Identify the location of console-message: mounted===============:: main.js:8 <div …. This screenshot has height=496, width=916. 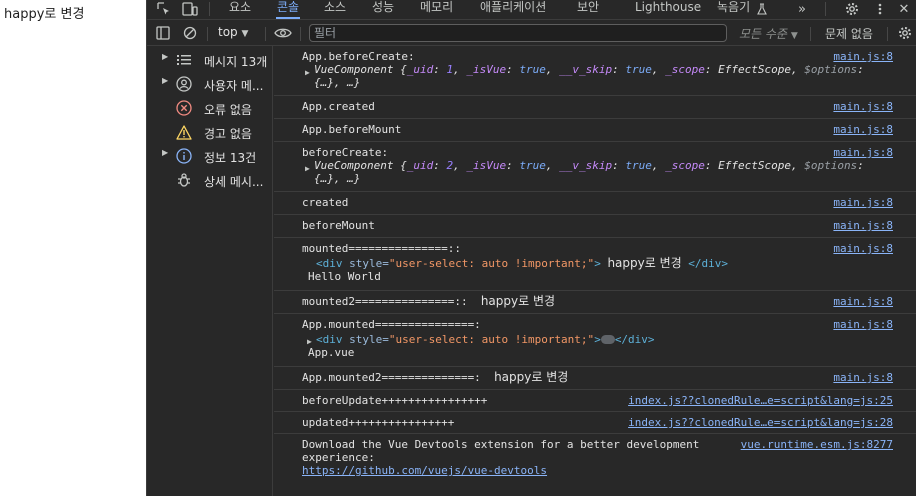
(595, 264).